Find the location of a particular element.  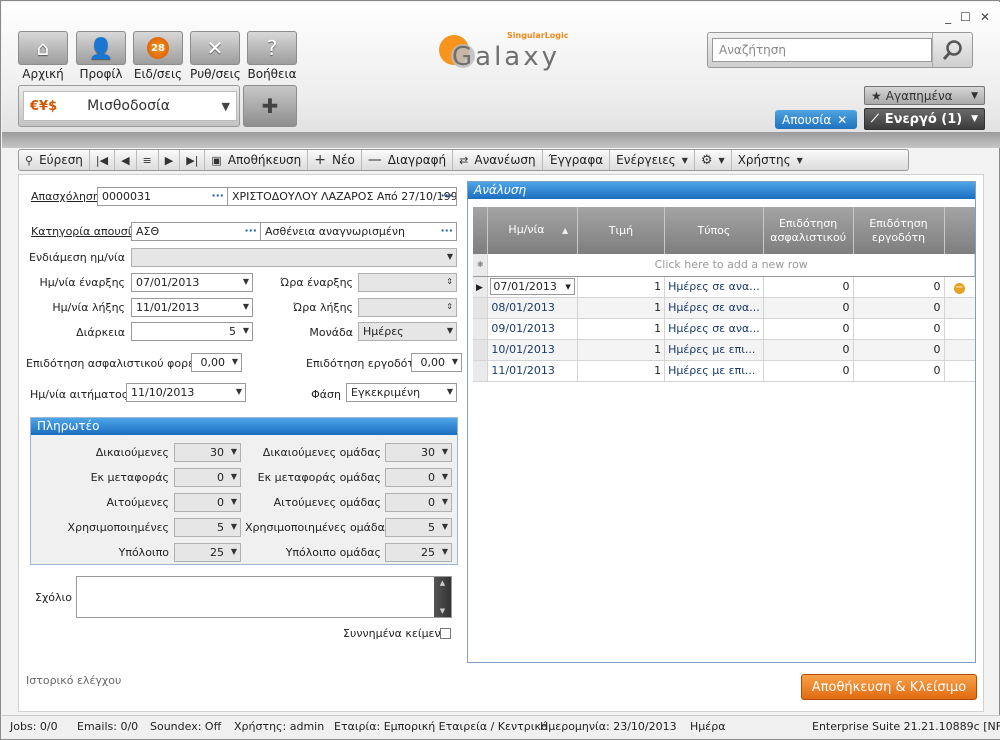

start-date-field: 07/01/2013 ▼ is located at coordinates (192, 282).